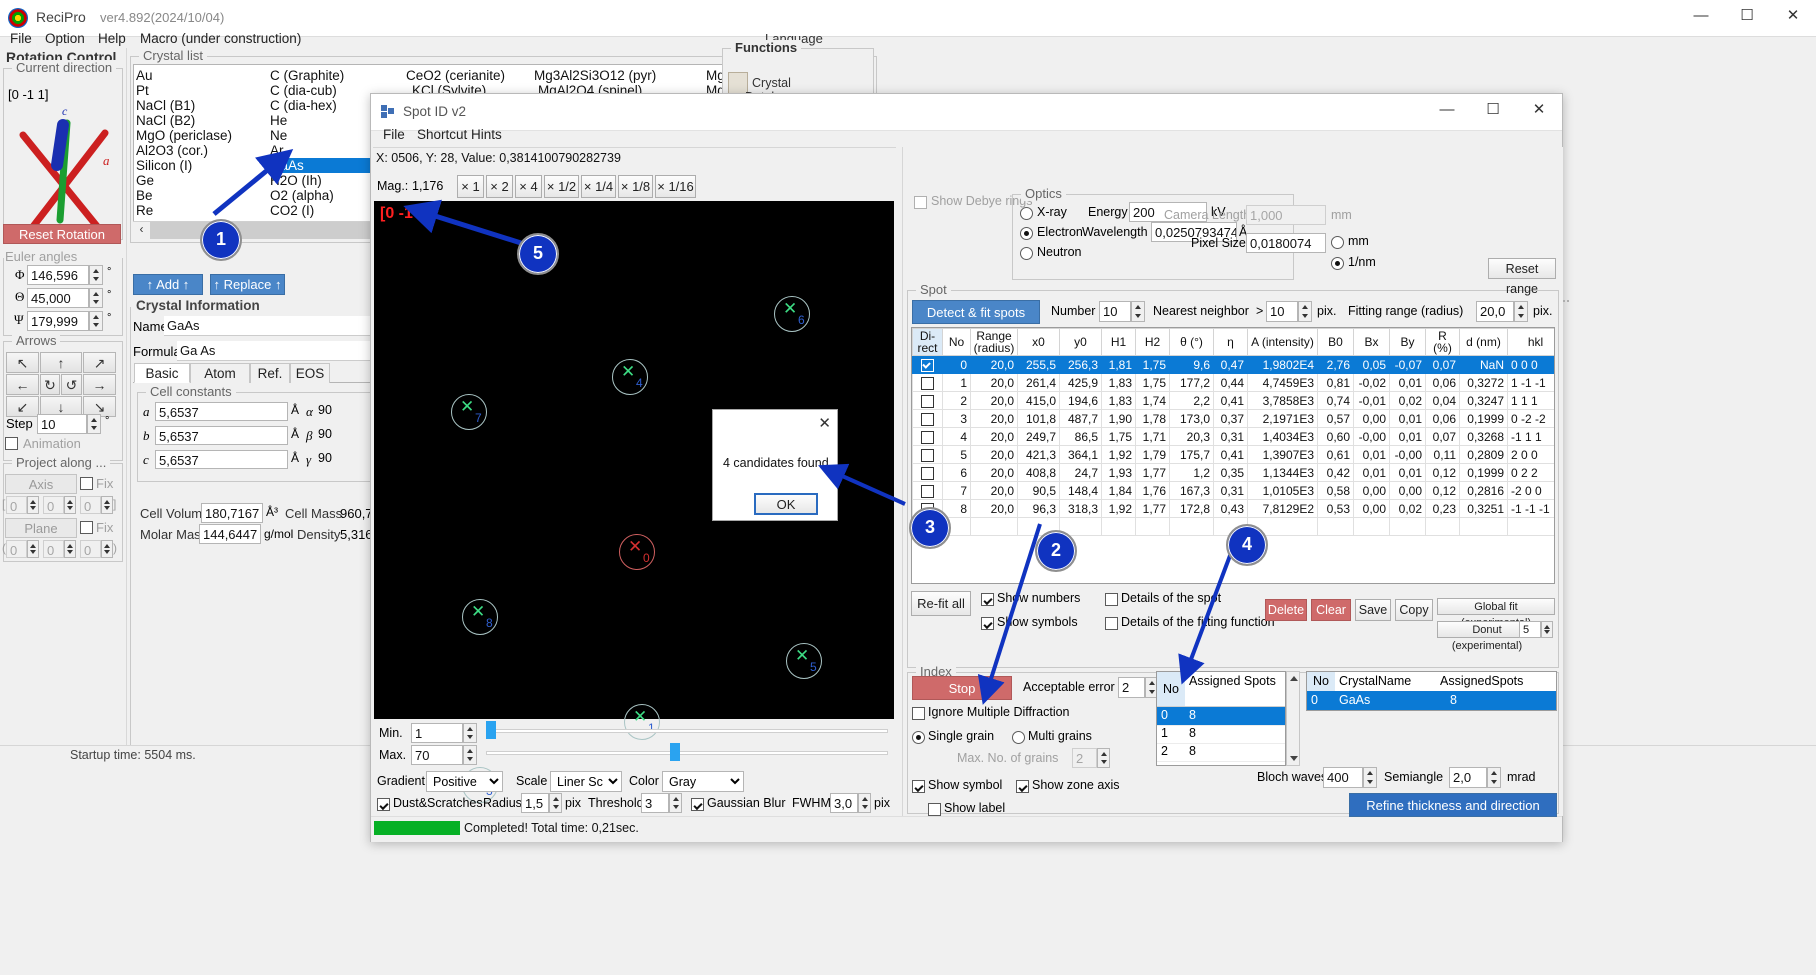  What do you see at coordinates (62, 167) in the screenshot?
I see `axis-gizmo: a c` at bounding box center [62, 167].